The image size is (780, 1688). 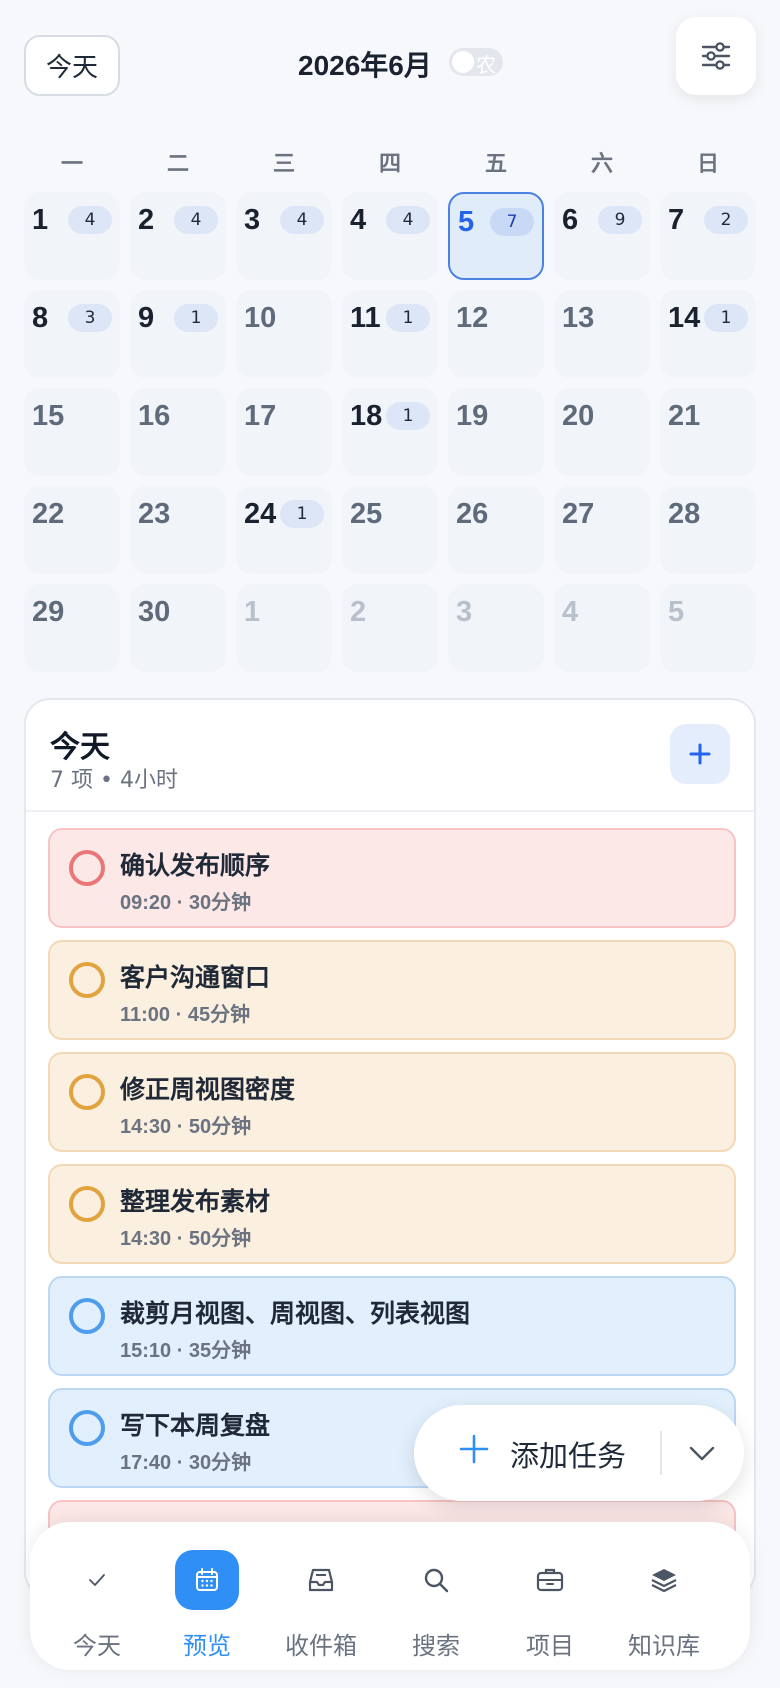 What do you see at coordinates (676, 220) in the screenshot?
I see `day-number: 7` at bounding box center [676, 220].